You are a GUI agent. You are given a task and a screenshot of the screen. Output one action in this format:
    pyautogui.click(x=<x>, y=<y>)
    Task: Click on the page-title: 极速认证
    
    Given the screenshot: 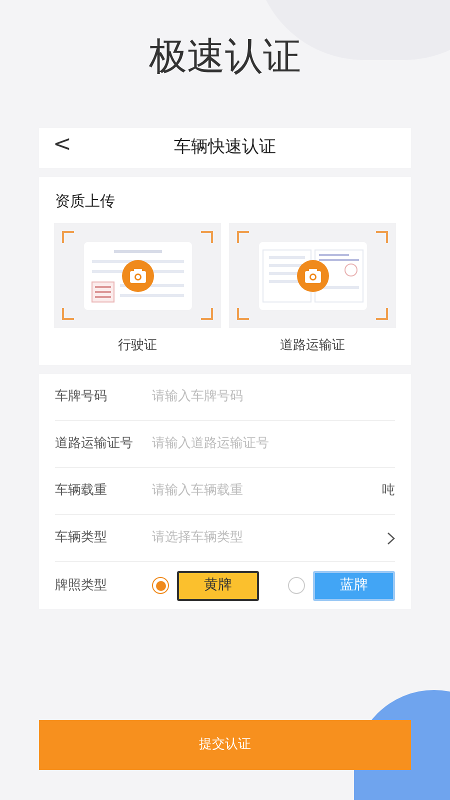 What is the action you would take?
    pyautogui.click(x=225, y=56)
    